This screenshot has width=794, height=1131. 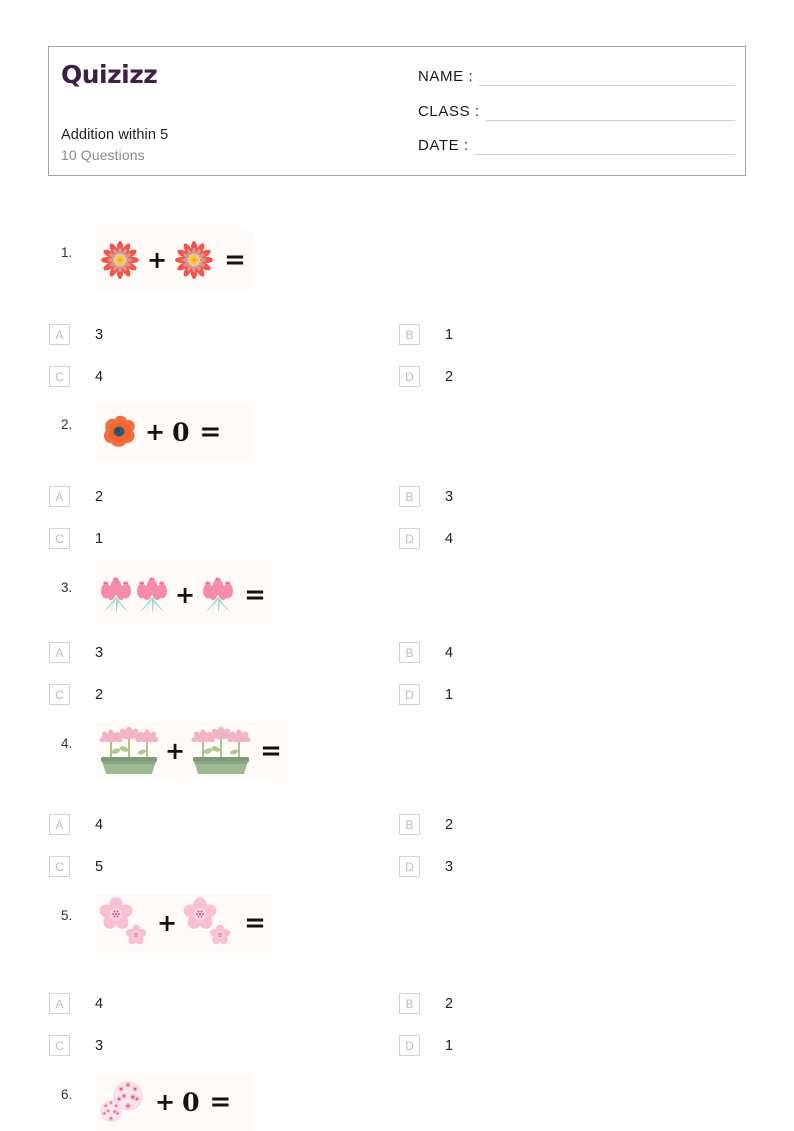 I want to click on cherry-blossom-pair-icon, so click(x=207, y=921).